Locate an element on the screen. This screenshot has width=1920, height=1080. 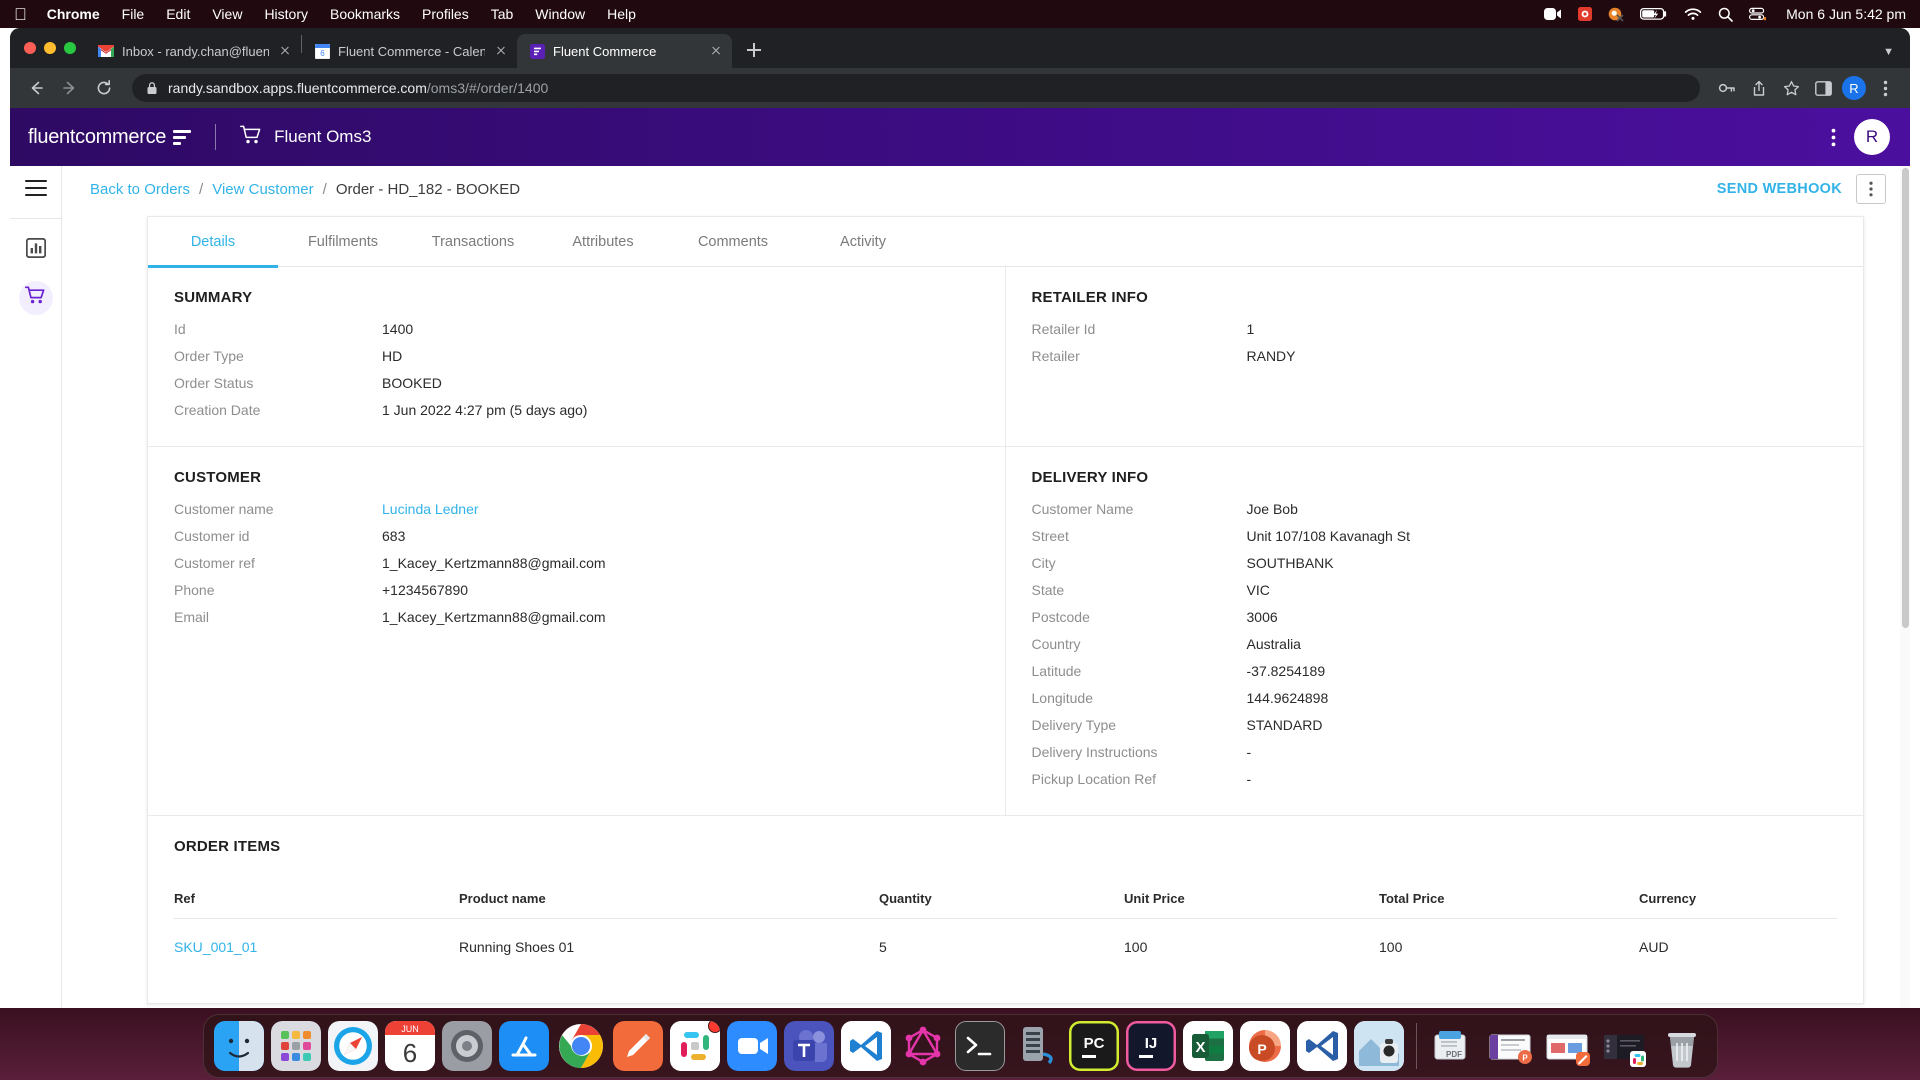
tab-activity: Activity is located at coordinates (863, 242).